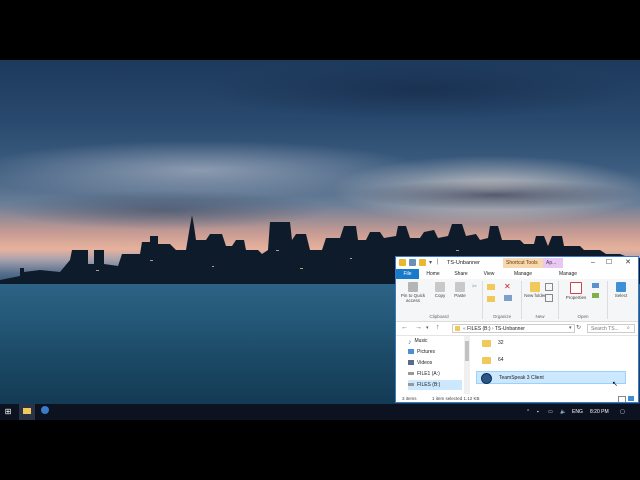  I want to click on tab-home: Home, so click(433, 274).